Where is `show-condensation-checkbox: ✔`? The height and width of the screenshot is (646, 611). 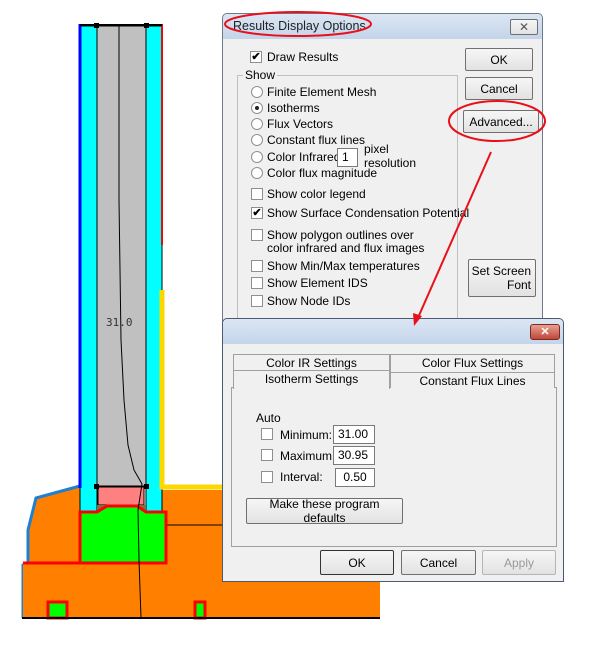 show-condensation-checkbox: ✔ is located at coordinates (257, 213).